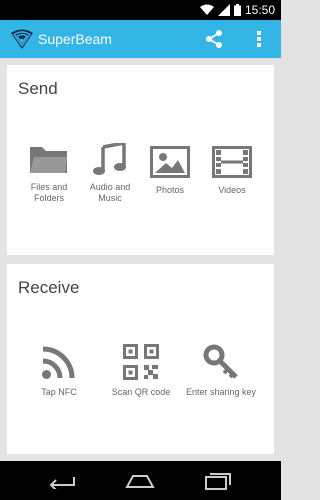  I want to click on superbeam-logo-icon, so click(22, 39).